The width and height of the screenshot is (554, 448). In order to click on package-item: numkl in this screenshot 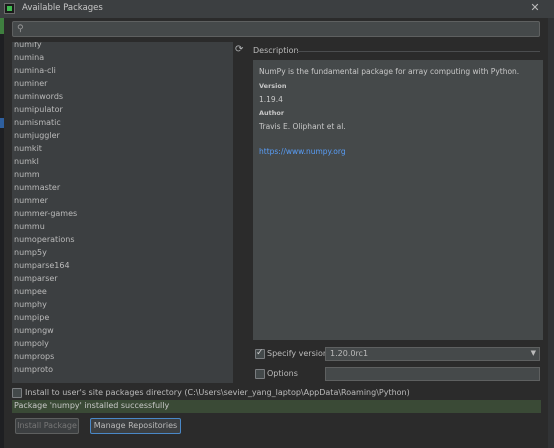, I will do `click(121, 161)`.